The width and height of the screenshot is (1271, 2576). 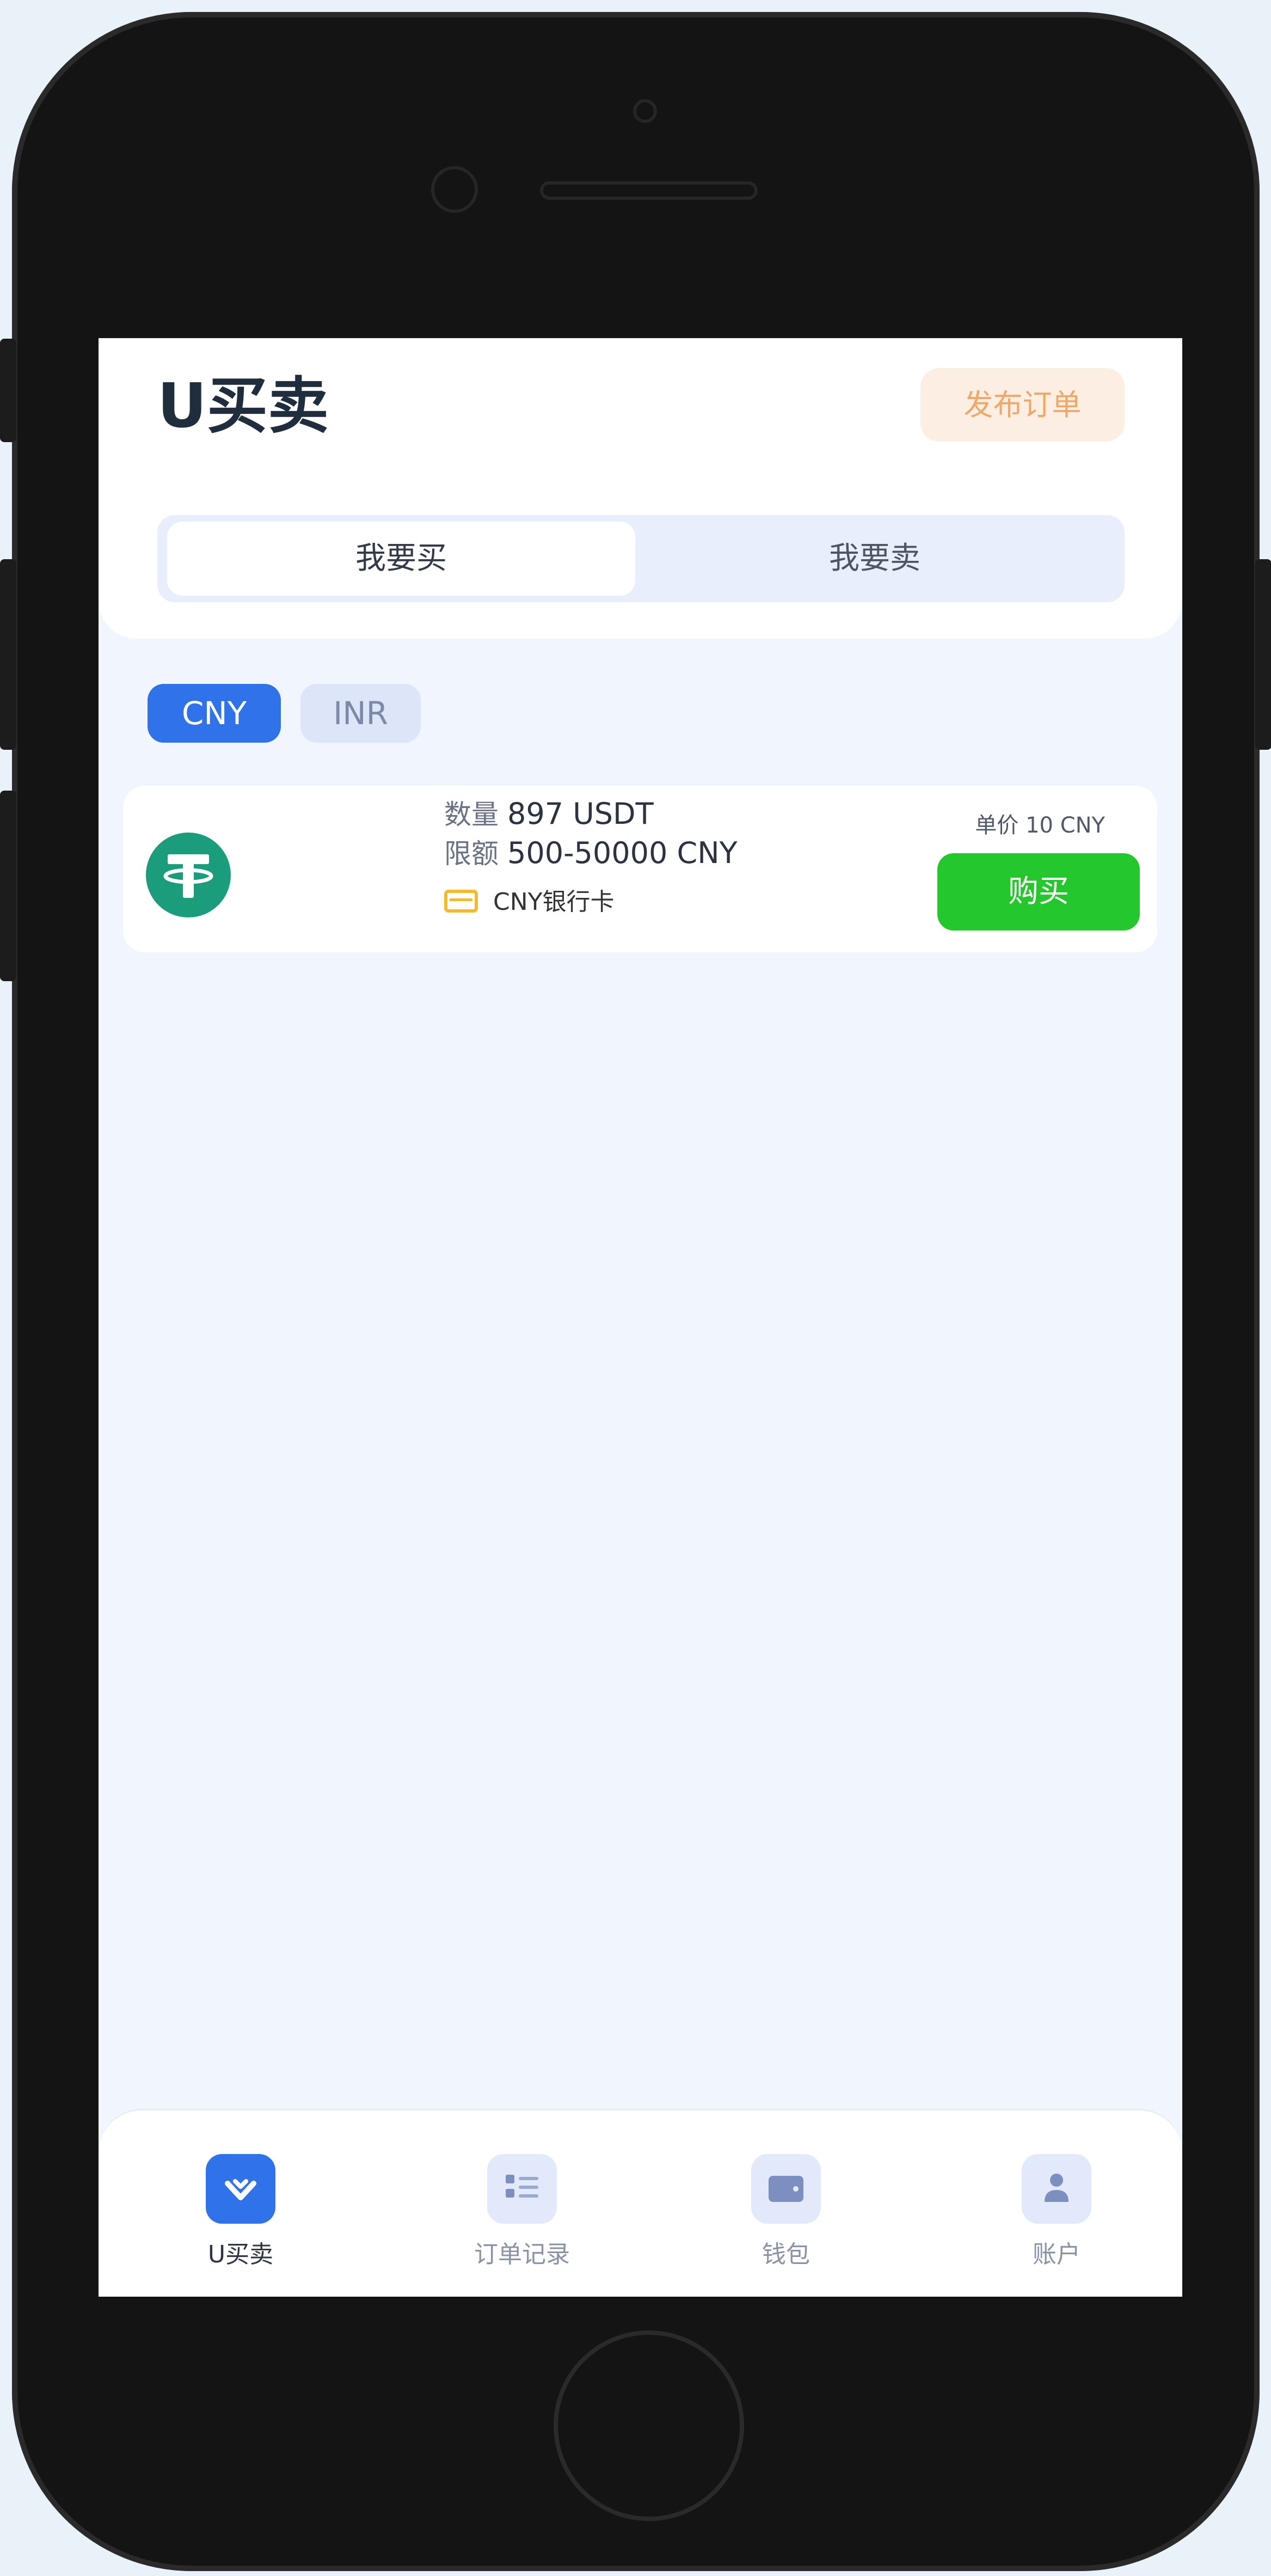 What do you see at coordinates (649, 2425) in the screenshot?
I see `home-button` at bounding box center [649, 2425].